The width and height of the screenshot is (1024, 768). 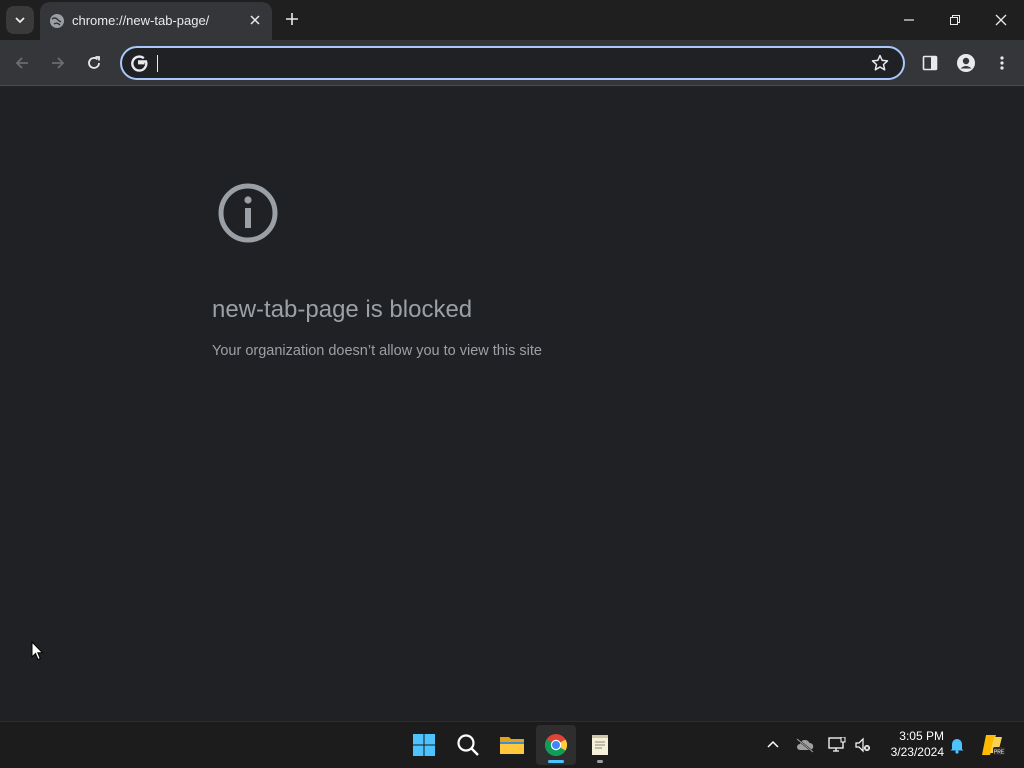 I want to click on side-panel-icon, so click(x=930, y=63).